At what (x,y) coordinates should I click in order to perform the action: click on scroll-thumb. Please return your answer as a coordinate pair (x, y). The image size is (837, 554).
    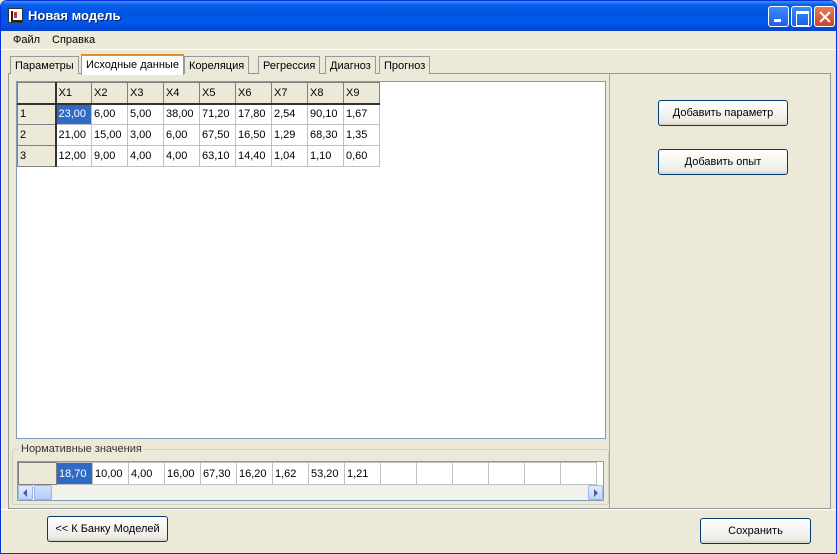
    Looking at the image, I should click on (43, 492).